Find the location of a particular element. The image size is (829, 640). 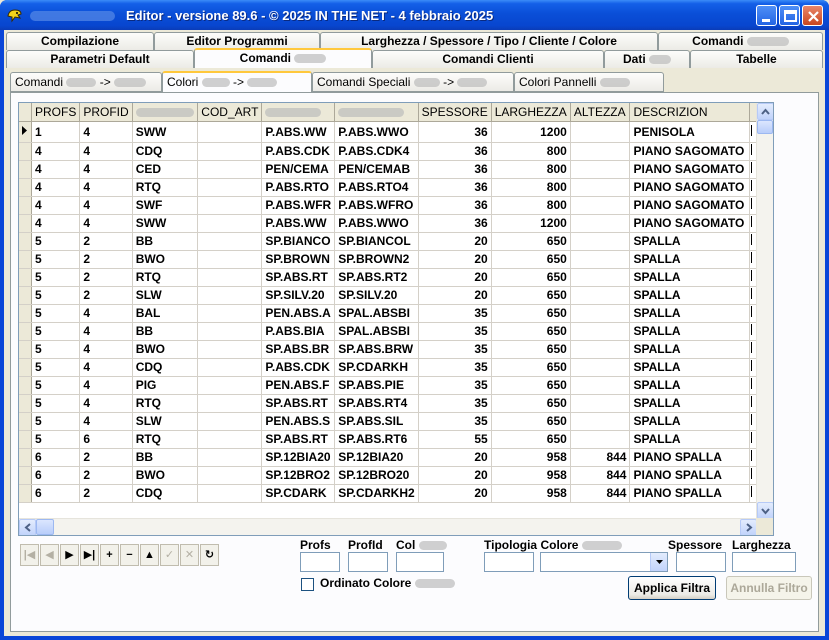

table-cell: SP.ABS.RT2 is located at coordinates (376, 277).